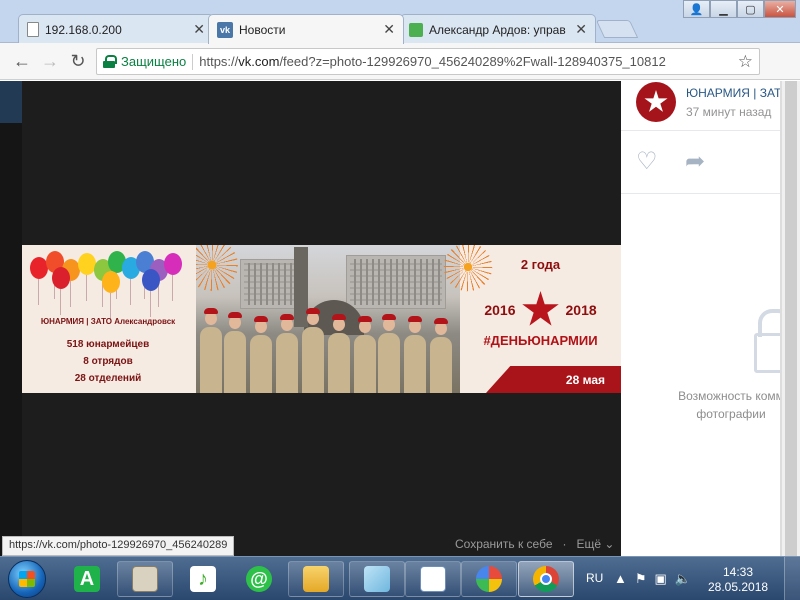 This screenshot has height=600, width=800. Describe the element at coordinates (738, 572) in the screenshot. I see `clock-time: 14:33` at that location.